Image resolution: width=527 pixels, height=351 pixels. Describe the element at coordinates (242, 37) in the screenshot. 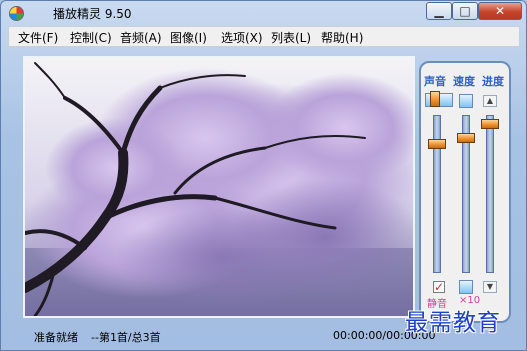

I see `menu-options: 选项(X)` at that location.